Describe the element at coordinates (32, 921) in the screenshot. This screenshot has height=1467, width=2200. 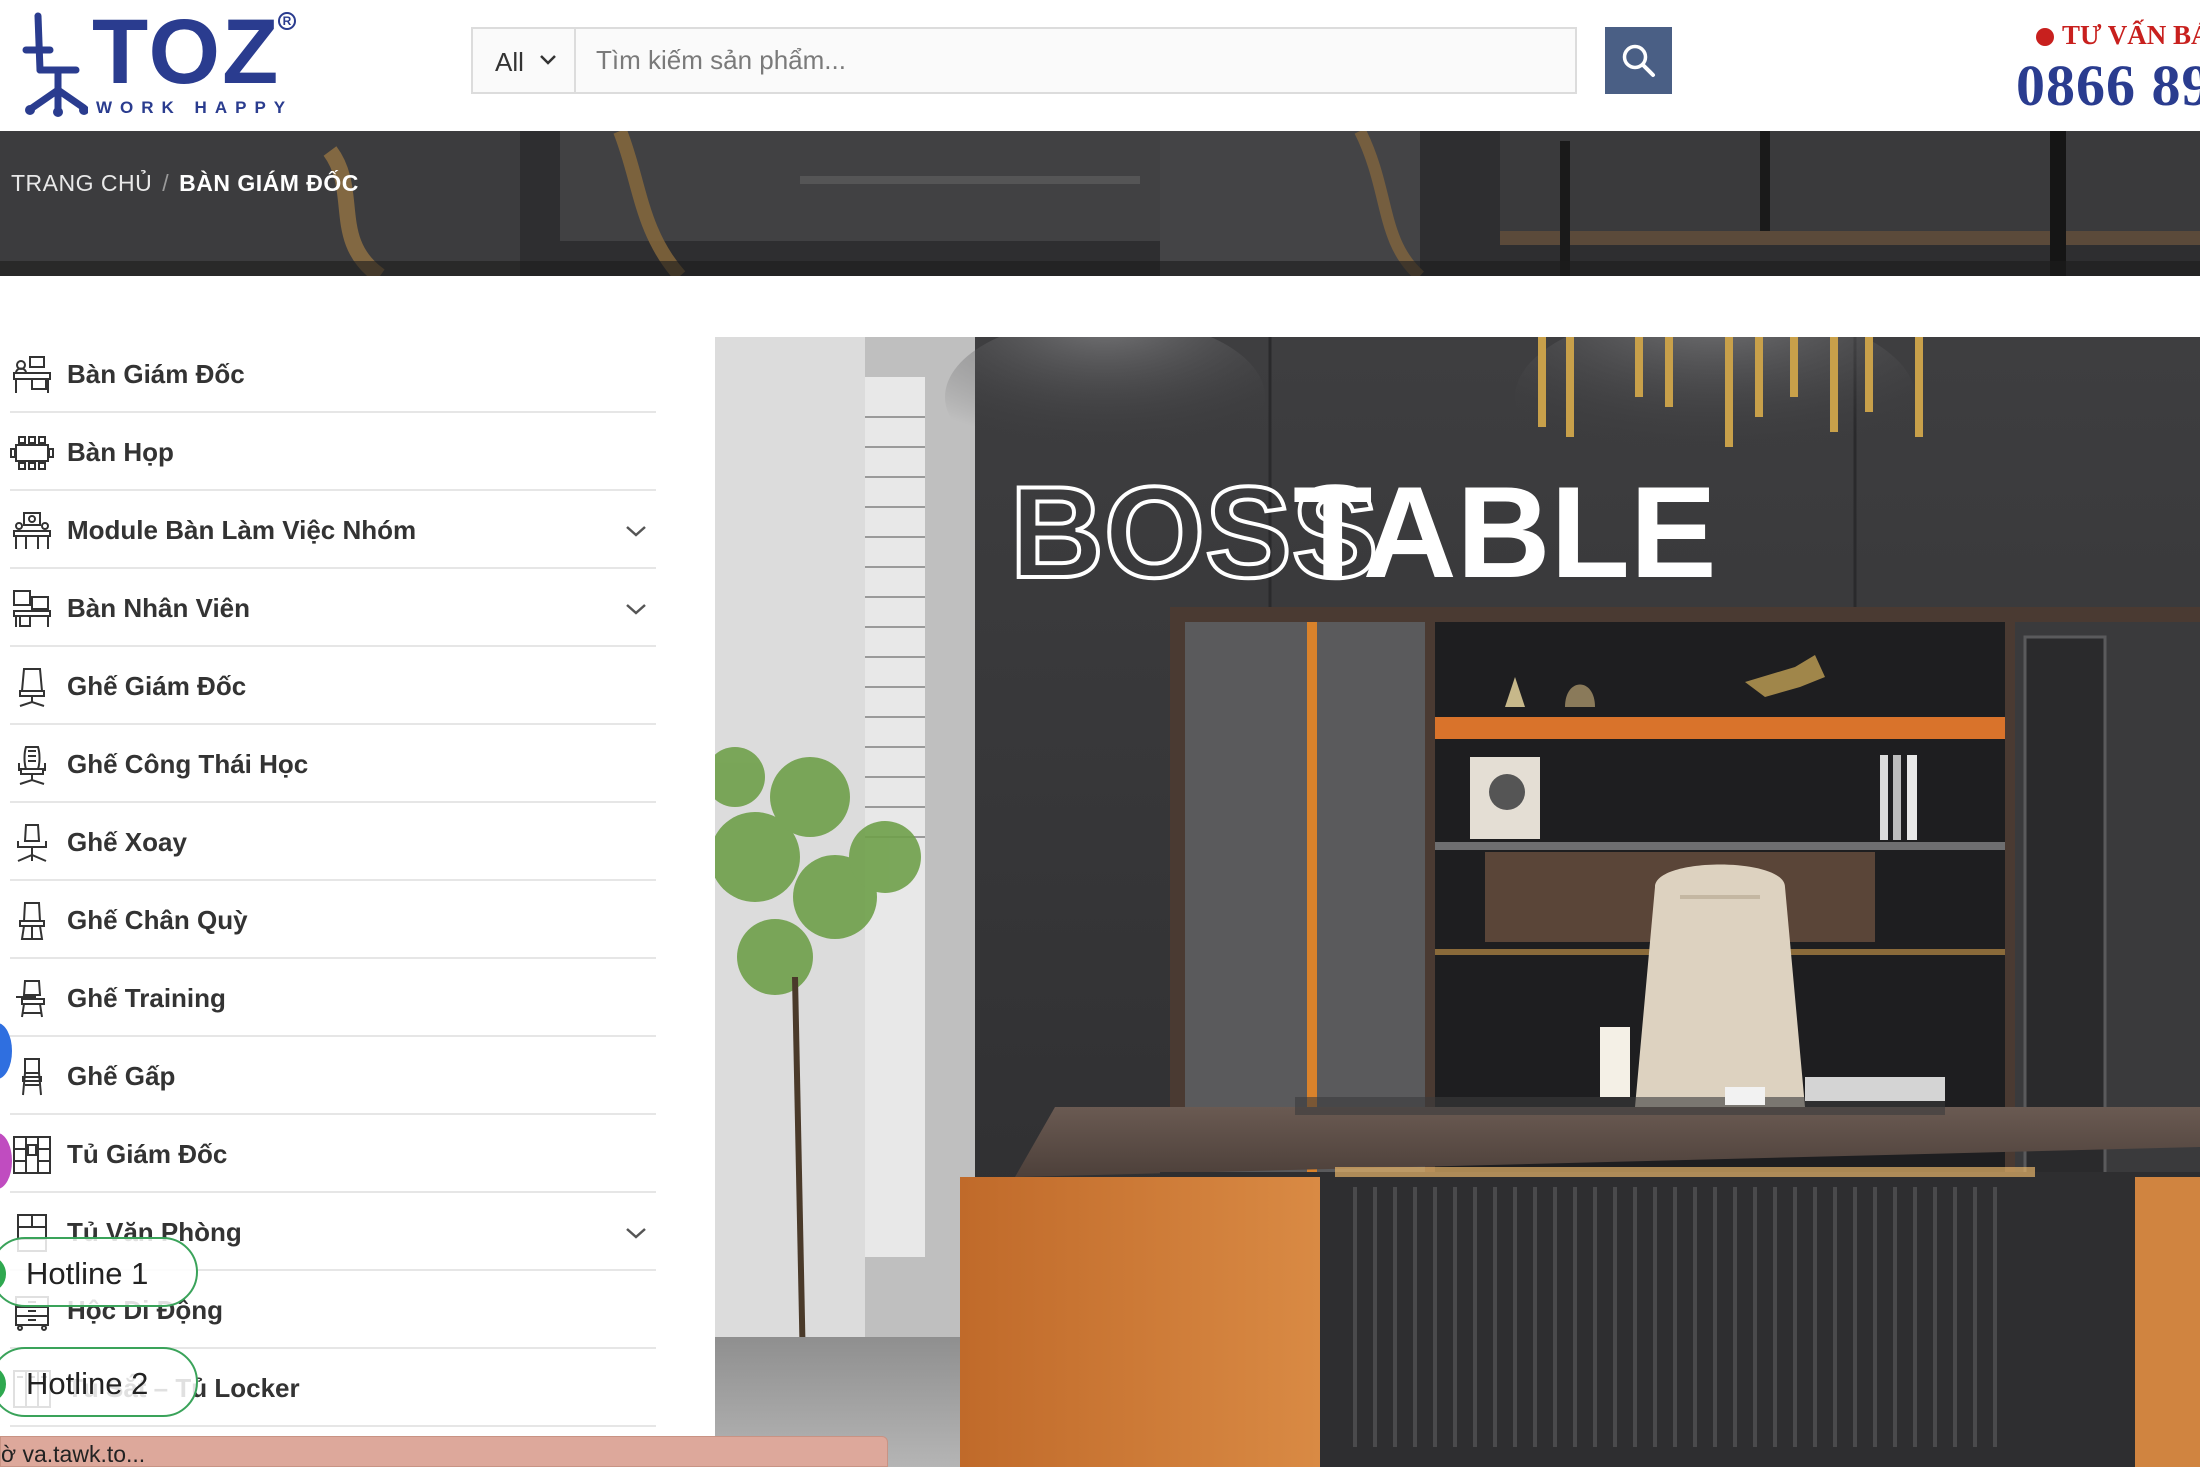
I see `sled-chair-icon` at that location.